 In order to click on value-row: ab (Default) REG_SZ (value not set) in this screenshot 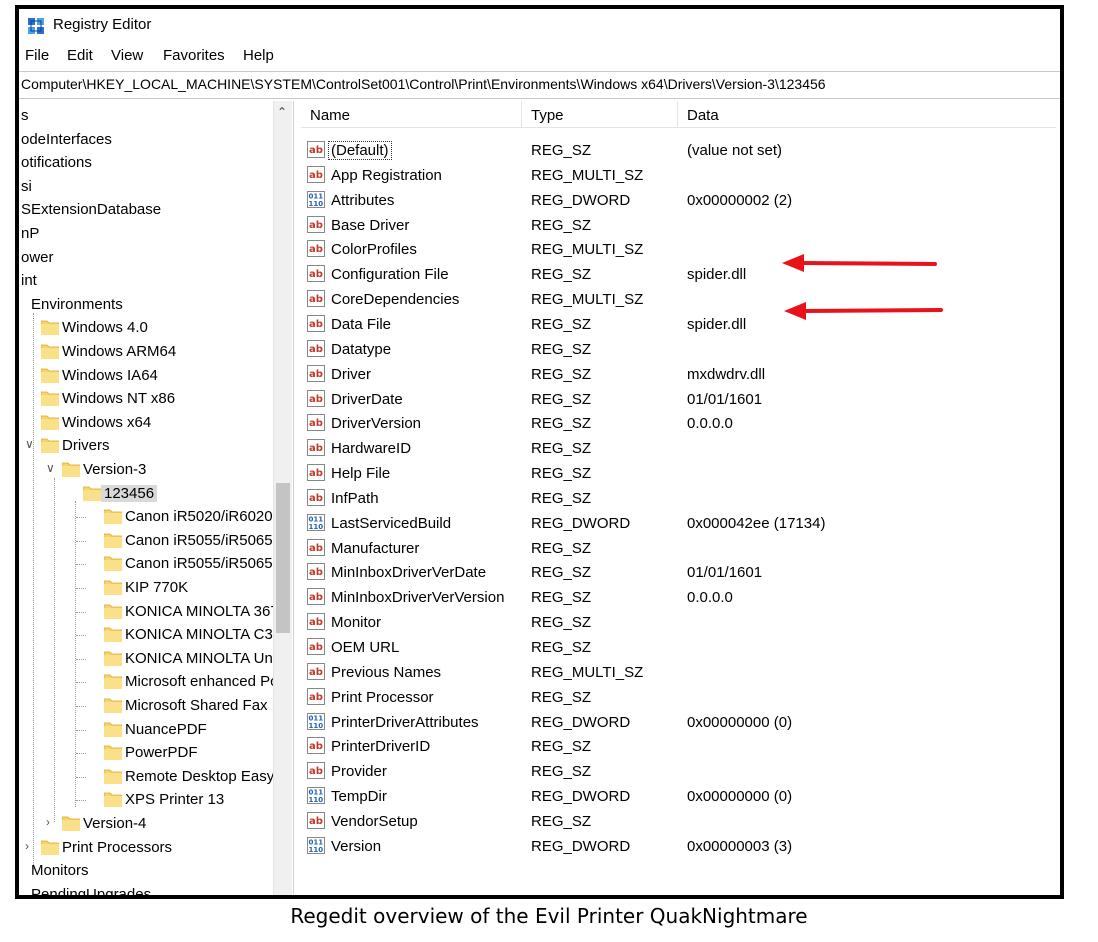, I will do `click(678, 151)`.